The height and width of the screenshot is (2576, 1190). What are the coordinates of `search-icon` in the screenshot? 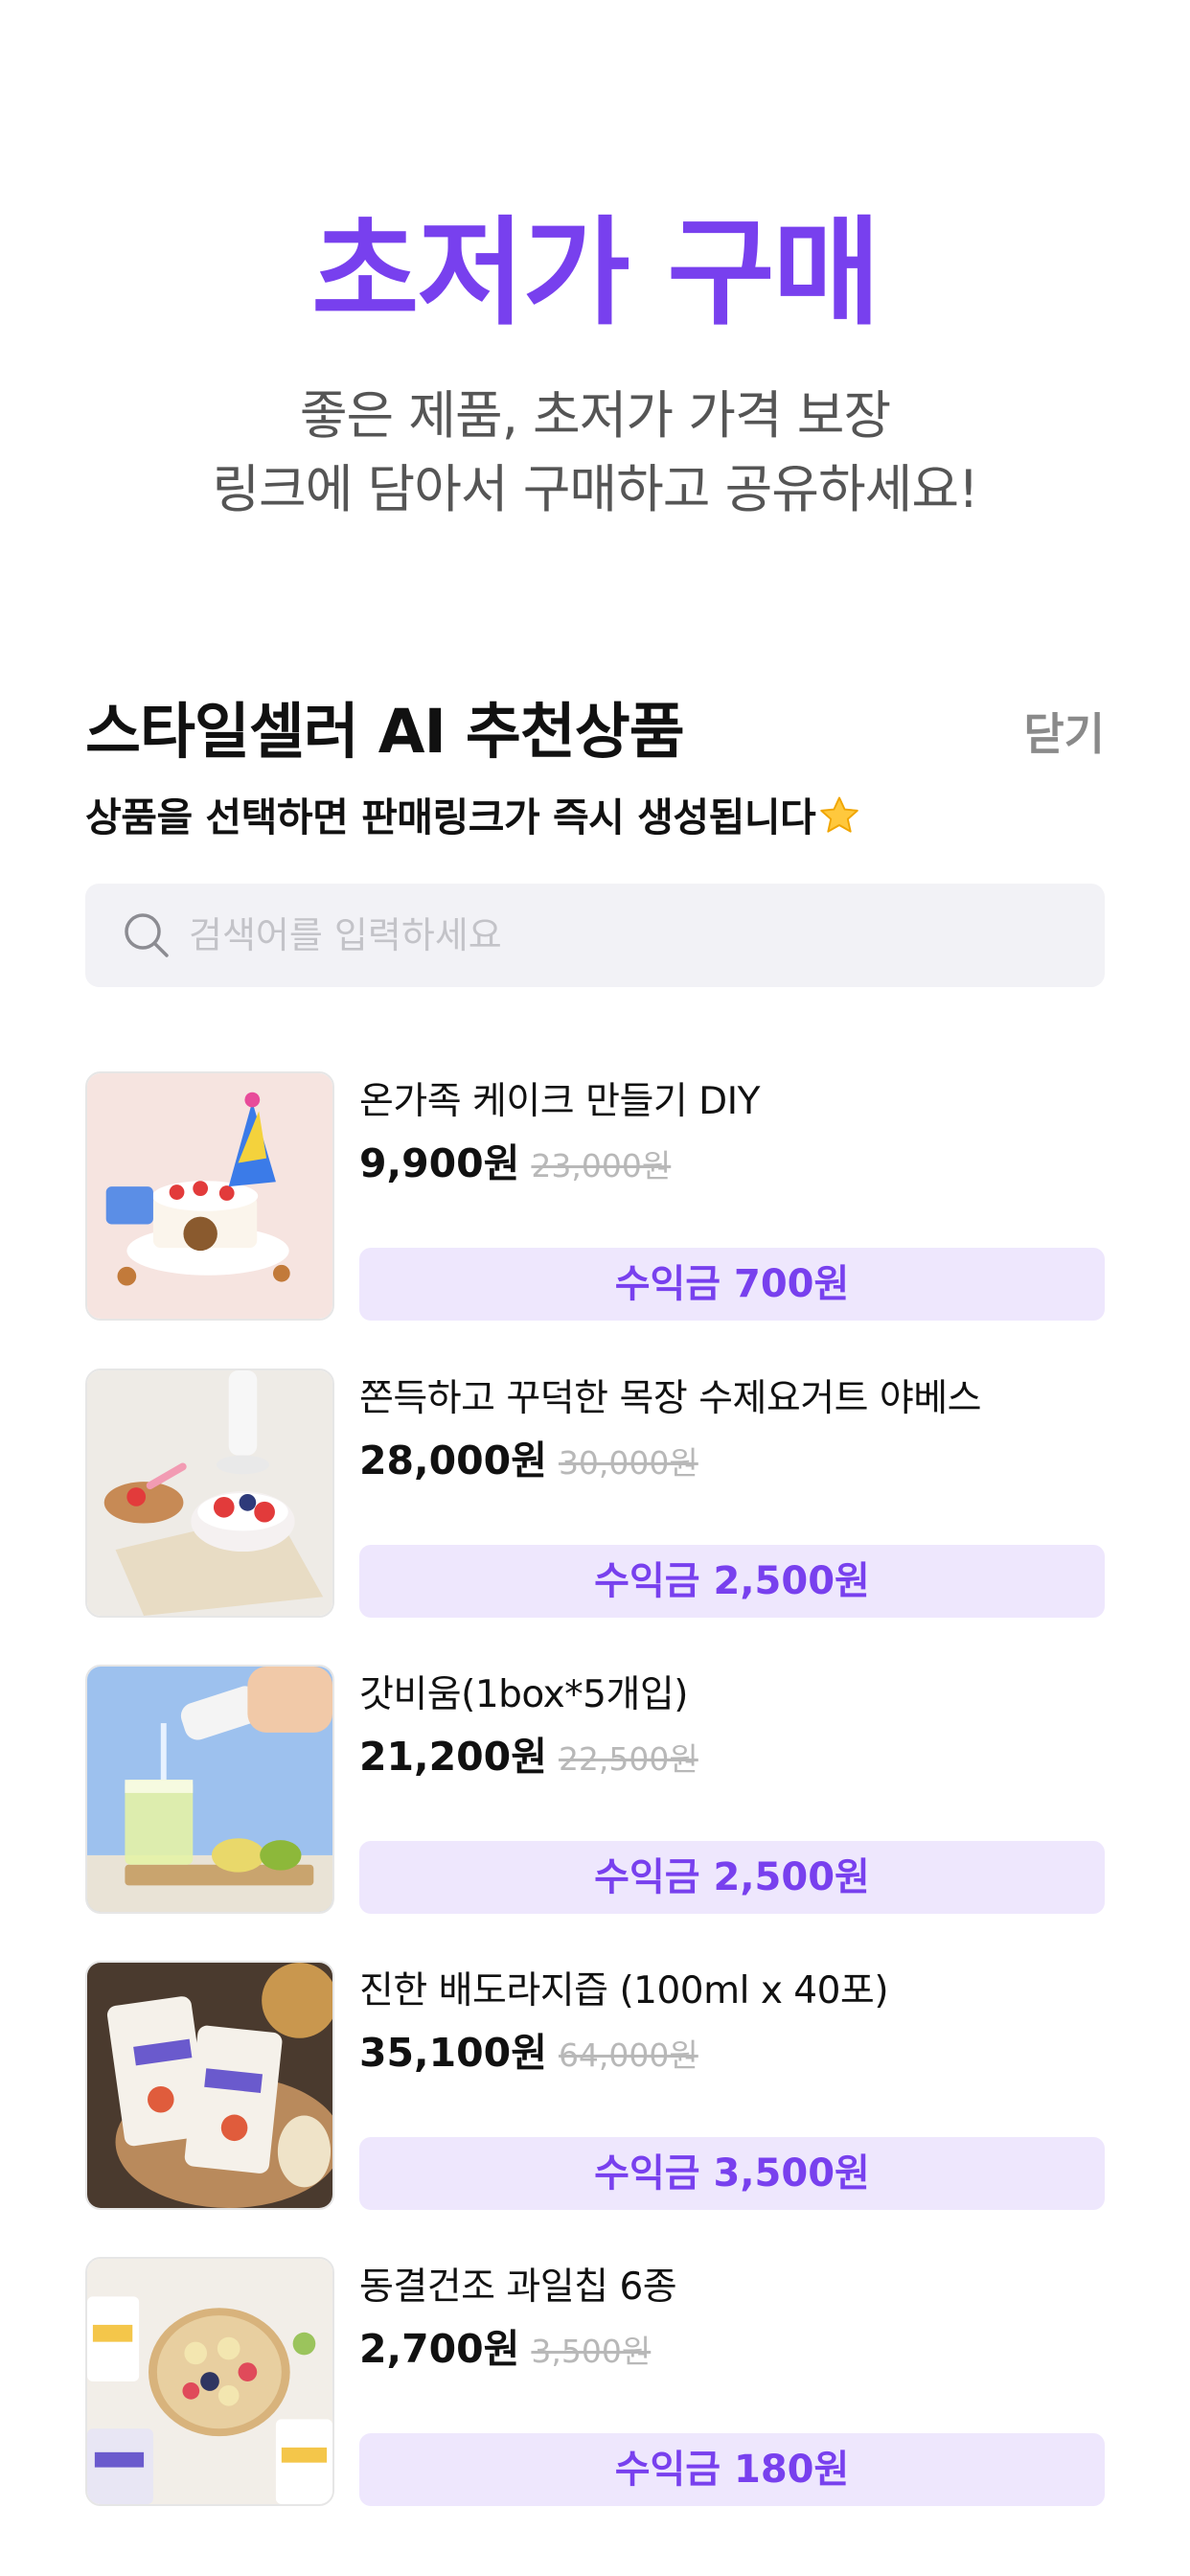 It's located at (147, 935).